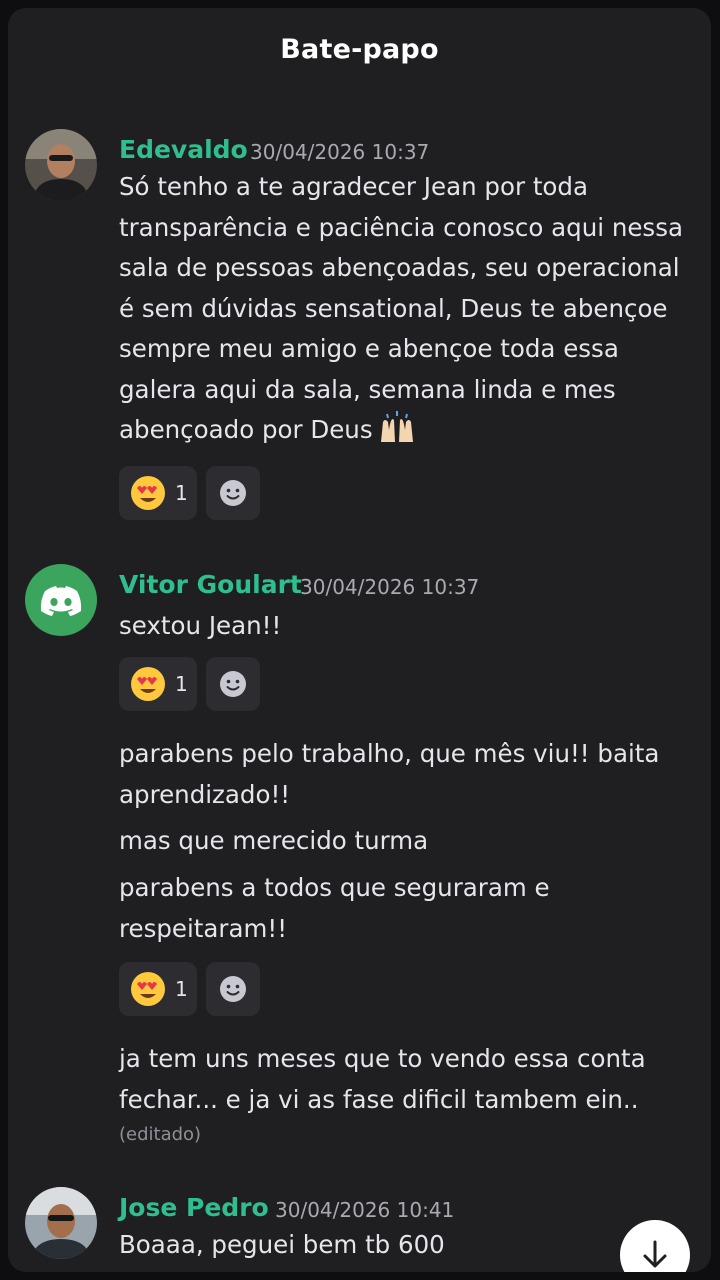 Image resolution: width=720 pixels, height=1280 pixels. Describe the element at coordinates (210, 584) in the screenshot. I see `message-author: Vitor Goulart` at that location.